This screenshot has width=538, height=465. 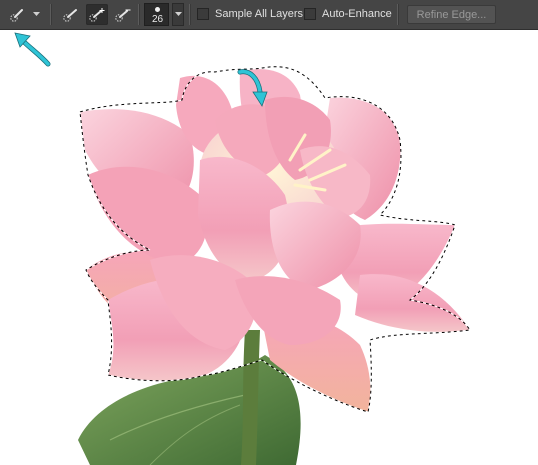 I want to click on brush-size-value: 26, so click(x=157, y=19).